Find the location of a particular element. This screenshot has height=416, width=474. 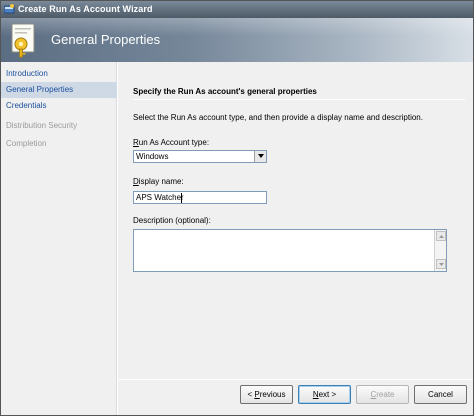

display-name-input: APS Watcher is located at coordinates (200, 197).